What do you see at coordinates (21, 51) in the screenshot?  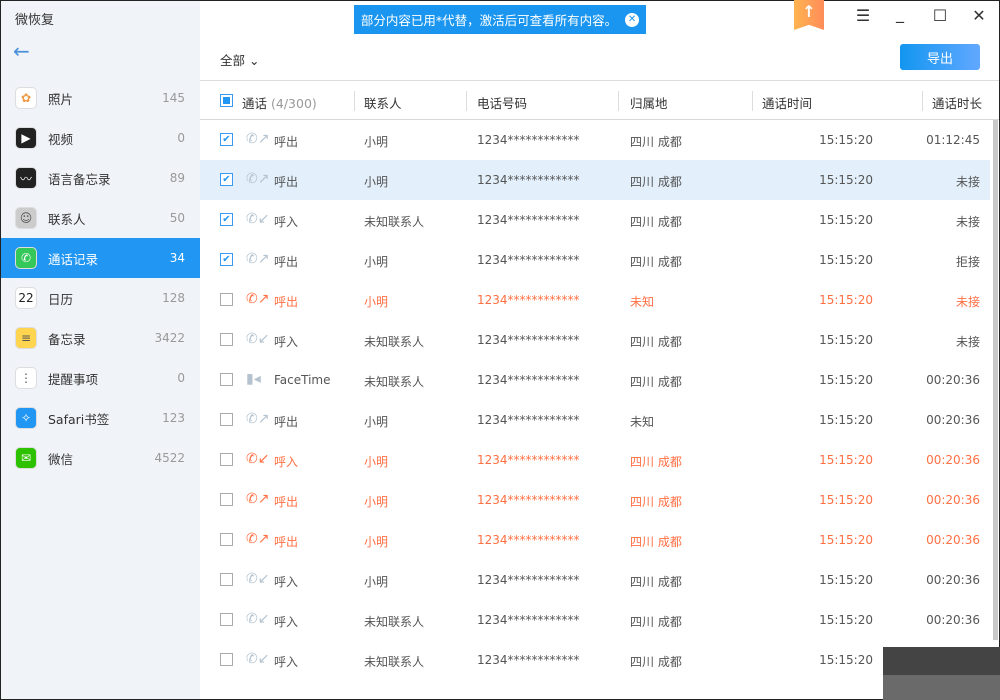 I see `back-arrow-icon: ←` at bounding box center [21, 51].